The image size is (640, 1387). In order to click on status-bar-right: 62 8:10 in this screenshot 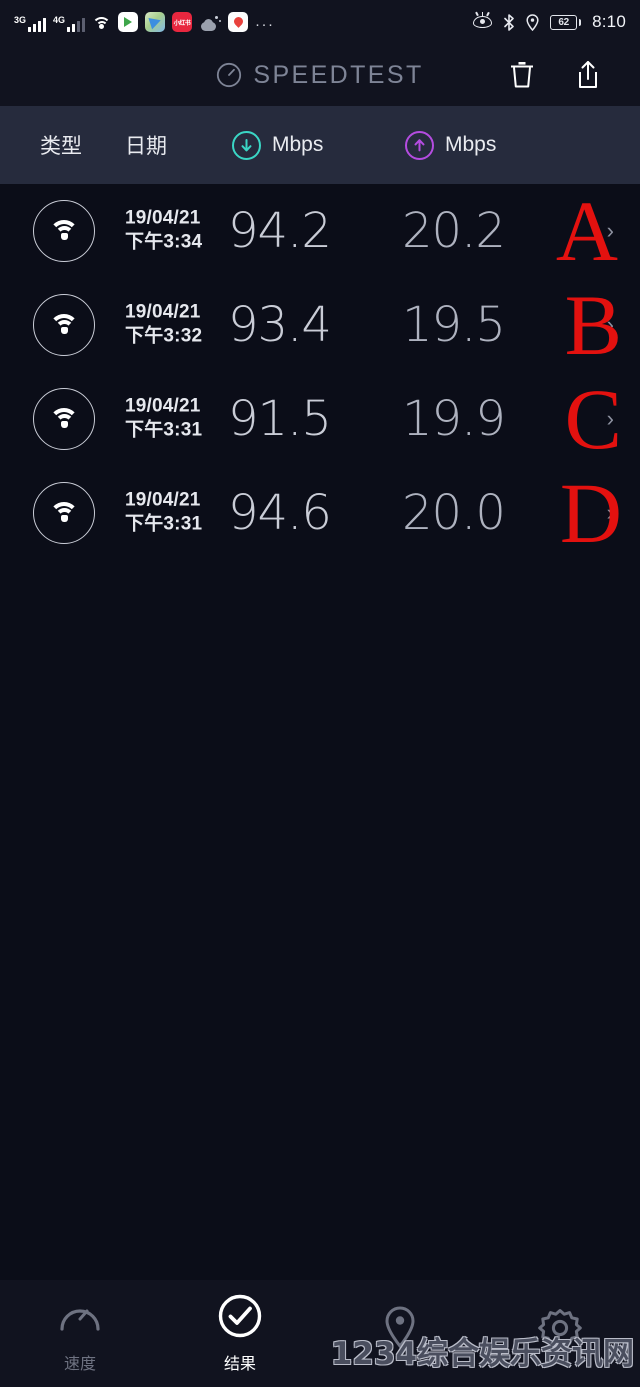, I will do `click(549, 21)`.